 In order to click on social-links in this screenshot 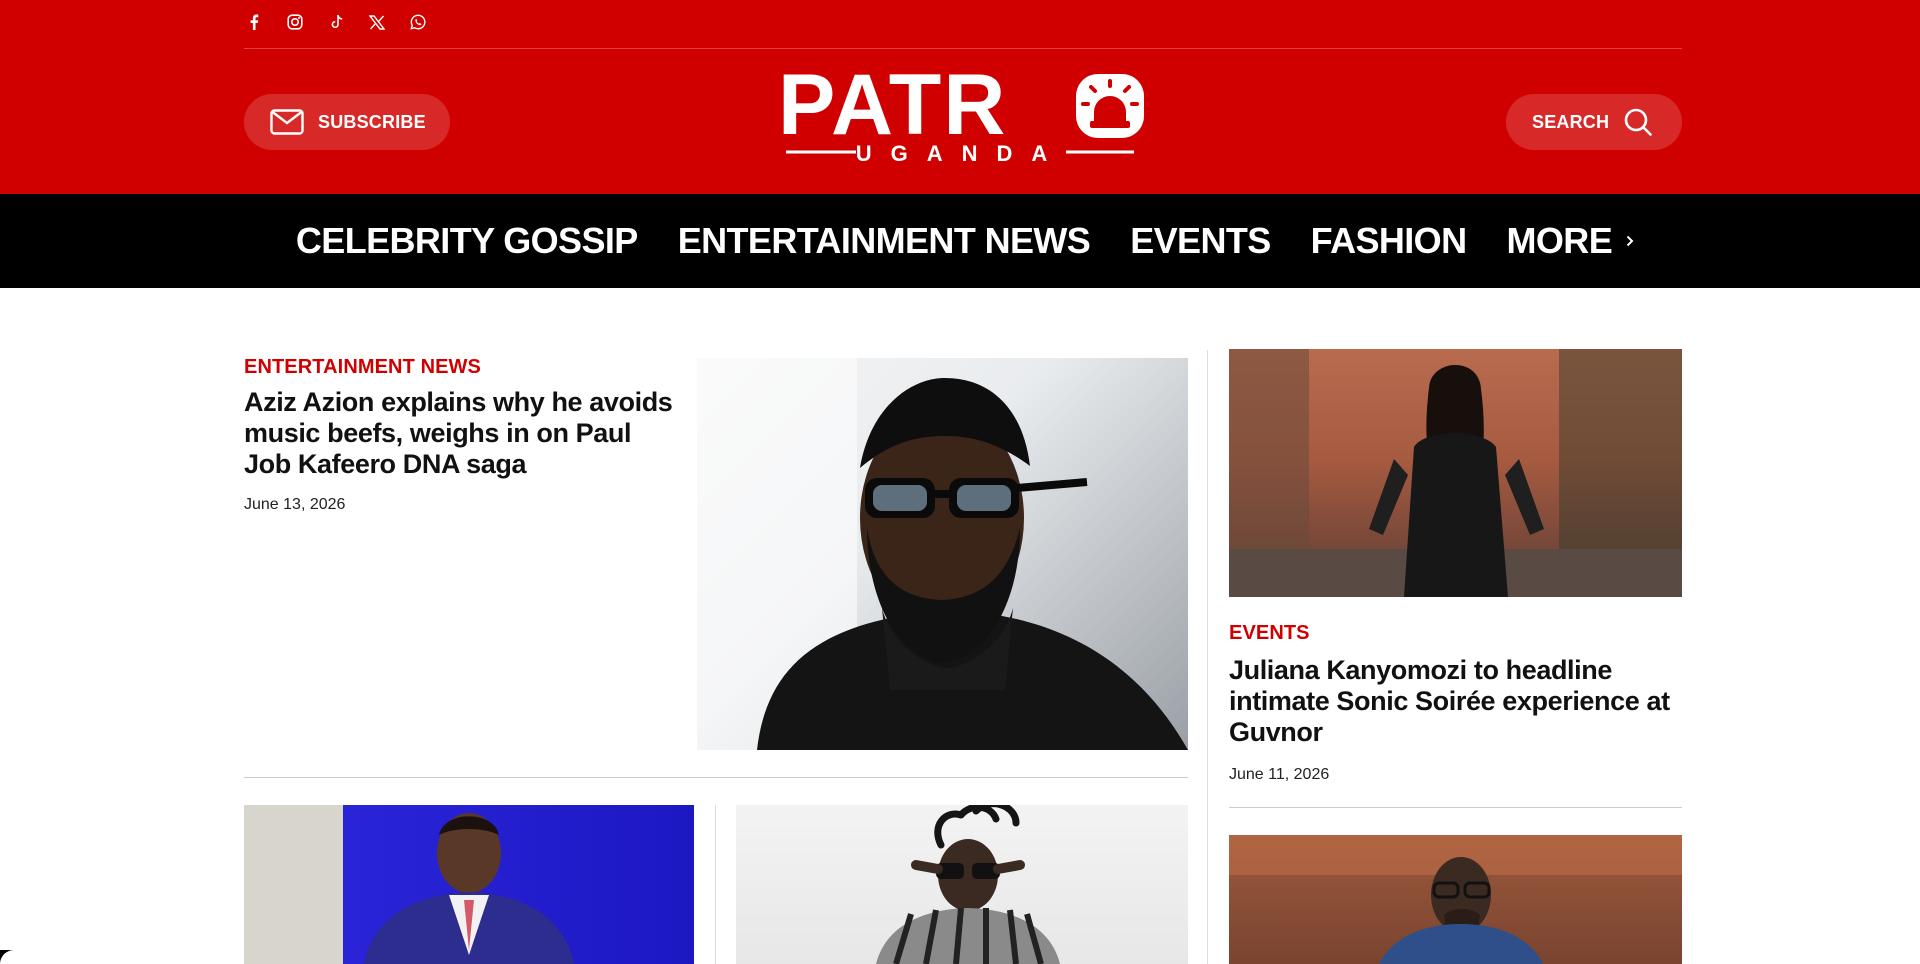, I will do `click(336, 22)`.